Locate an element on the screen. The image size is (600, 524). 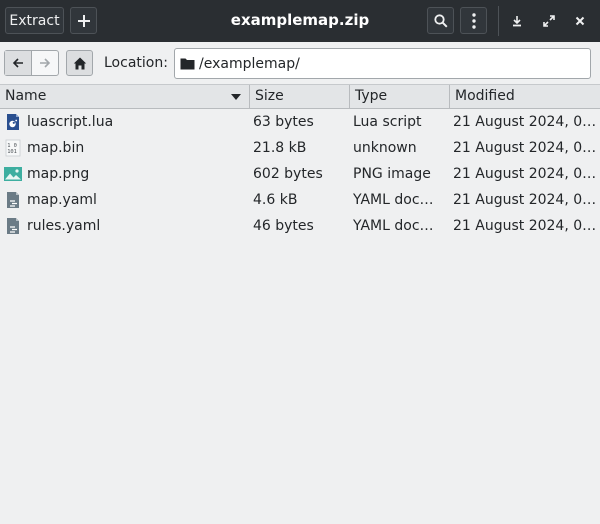
navigation-buttons is located at coordinates (31, 63).